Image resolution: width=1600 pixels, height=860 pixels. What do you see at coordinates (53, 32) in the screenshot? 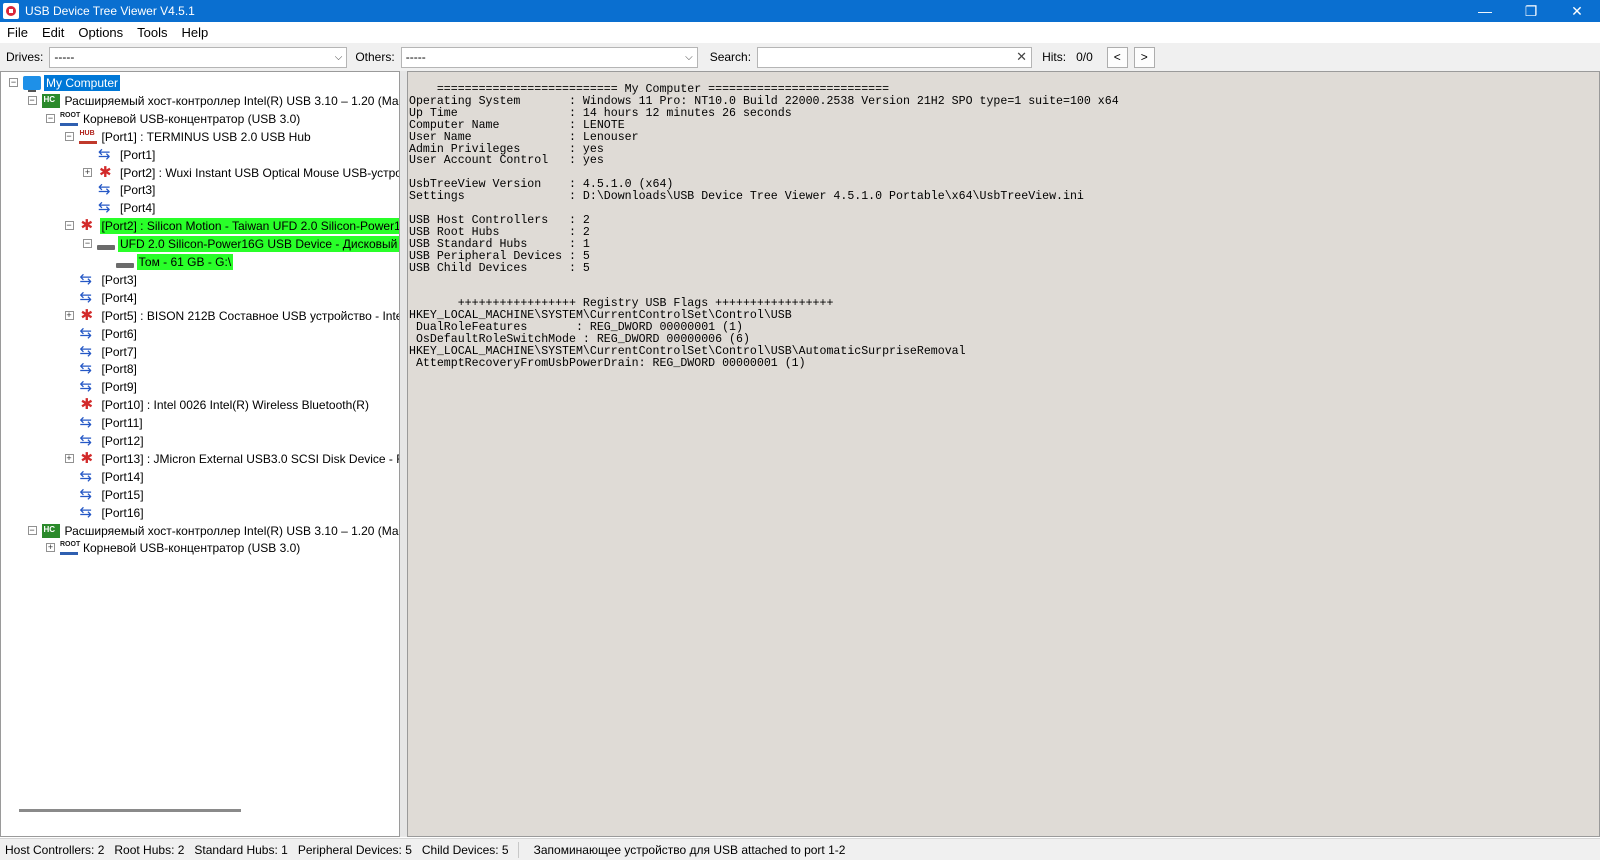
I see `menu-edit: Edit` at bounding box center [53, 32].